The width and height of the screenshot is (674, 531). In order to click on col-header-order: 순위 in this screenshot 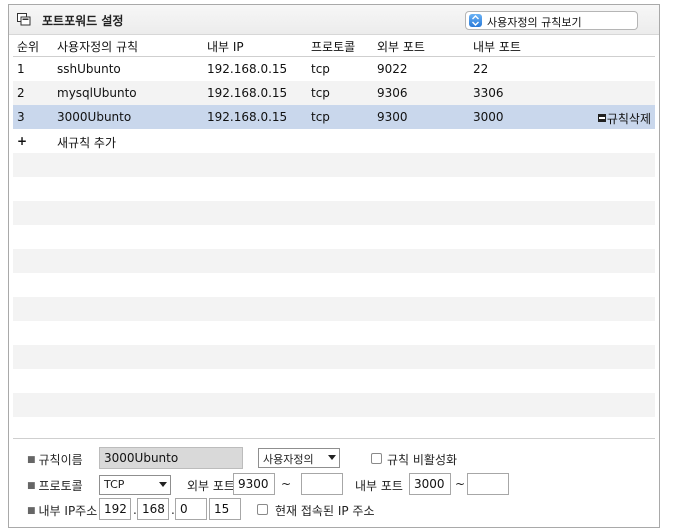, I will do `click(28, 47)`.